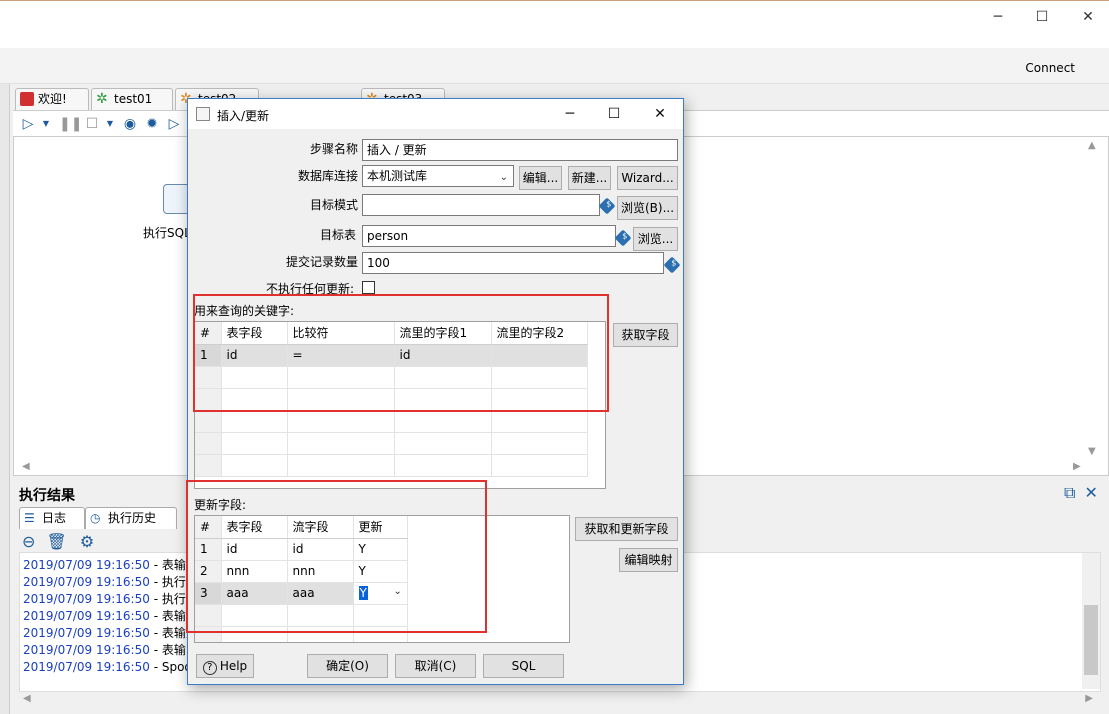 The height and width of the screenshot is (714, 1109). I want to click on keys-table: # 表字段 比较符 流里的字段1 流里的字段2 1 id = id, so click(400, 405).